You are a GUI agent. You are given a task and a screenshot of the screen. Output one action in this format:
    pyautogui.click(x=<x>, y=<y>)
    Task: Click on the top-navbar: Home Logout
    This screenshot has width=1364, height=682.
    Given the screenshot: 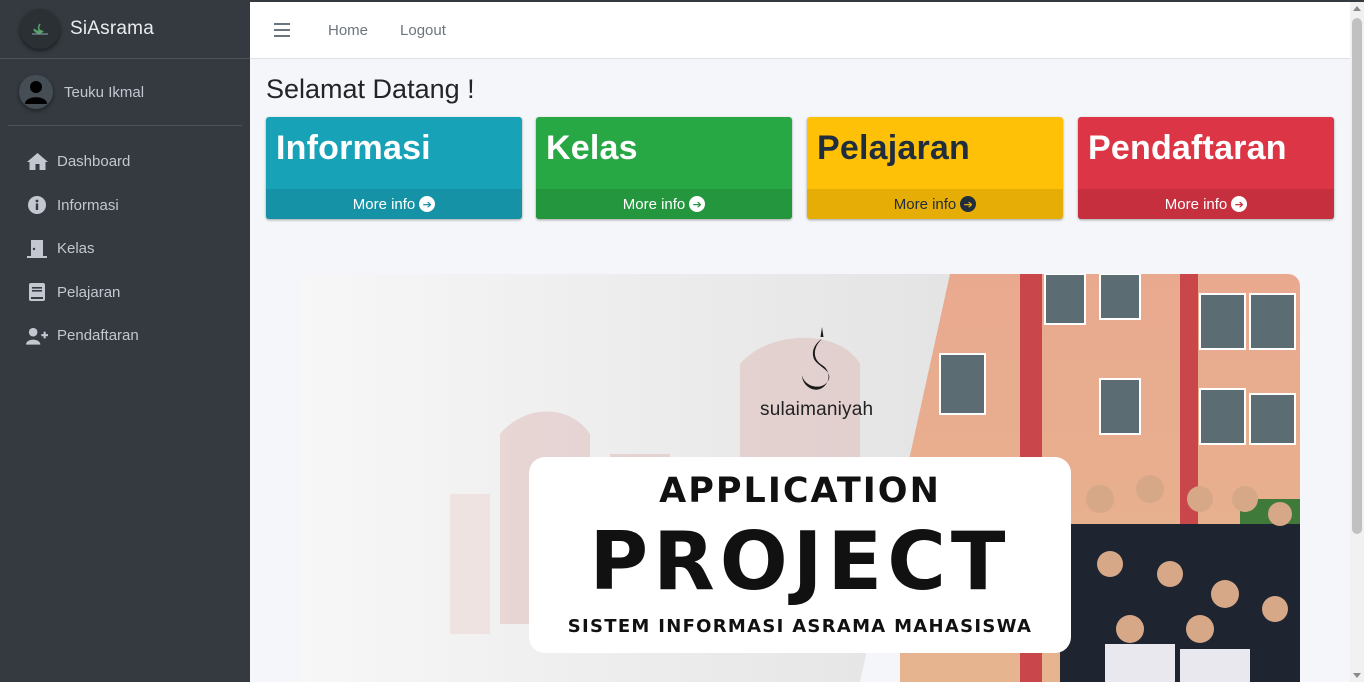 What is the action you would take?
    pyautogui.click(x=800, y=30)
    